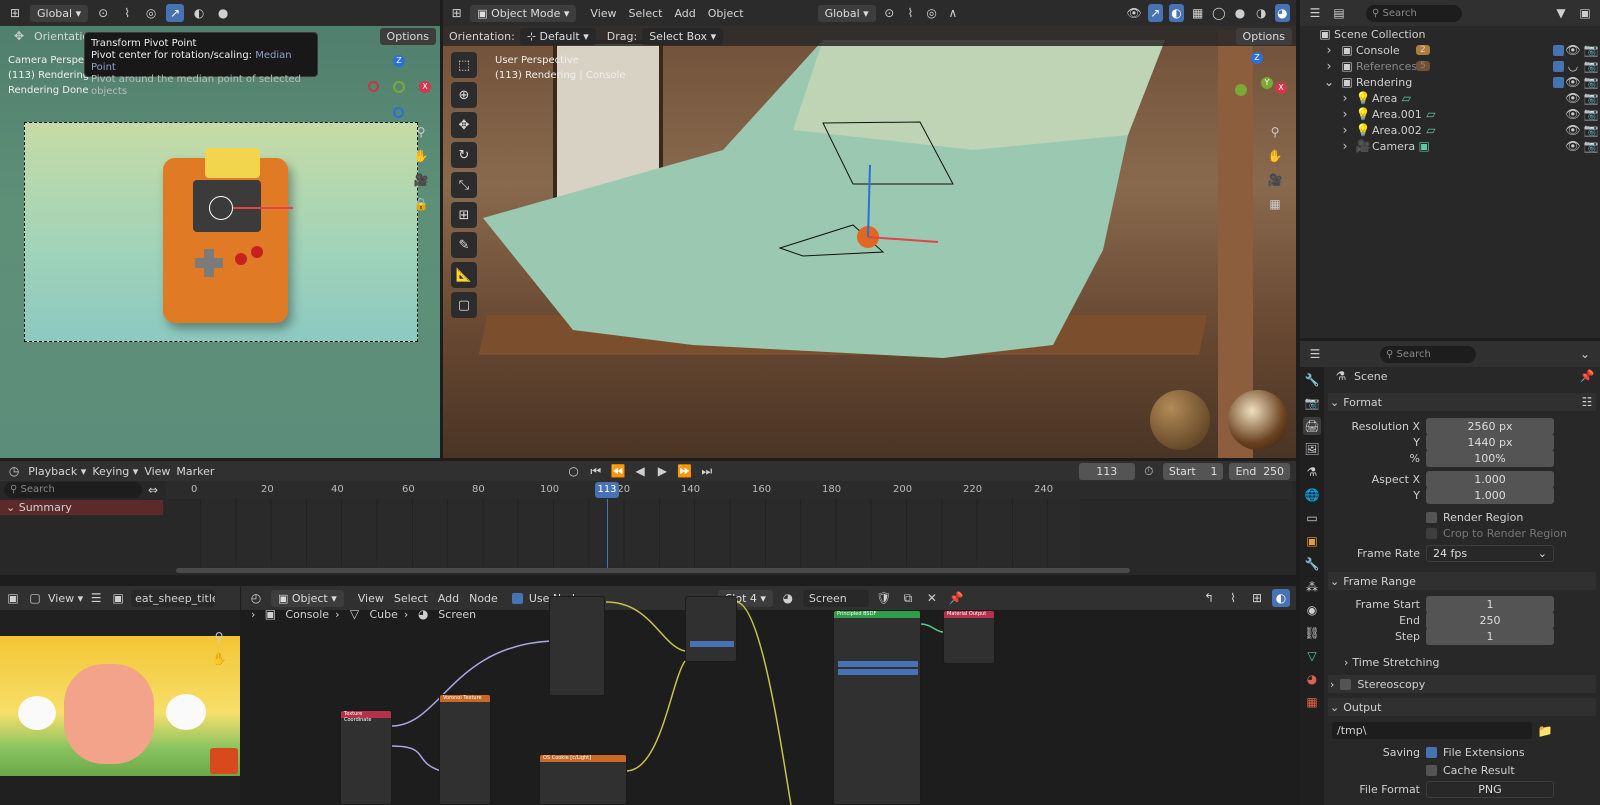 The image size is (1600, 805). I want to click on eye-icon: 👁, so click(1573, 146).